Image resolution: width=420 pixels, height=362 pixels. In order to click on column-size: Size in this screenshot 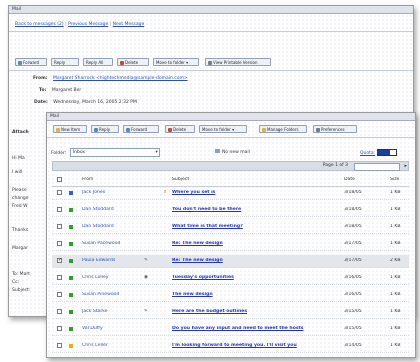, I will do `click(394, 179)`.